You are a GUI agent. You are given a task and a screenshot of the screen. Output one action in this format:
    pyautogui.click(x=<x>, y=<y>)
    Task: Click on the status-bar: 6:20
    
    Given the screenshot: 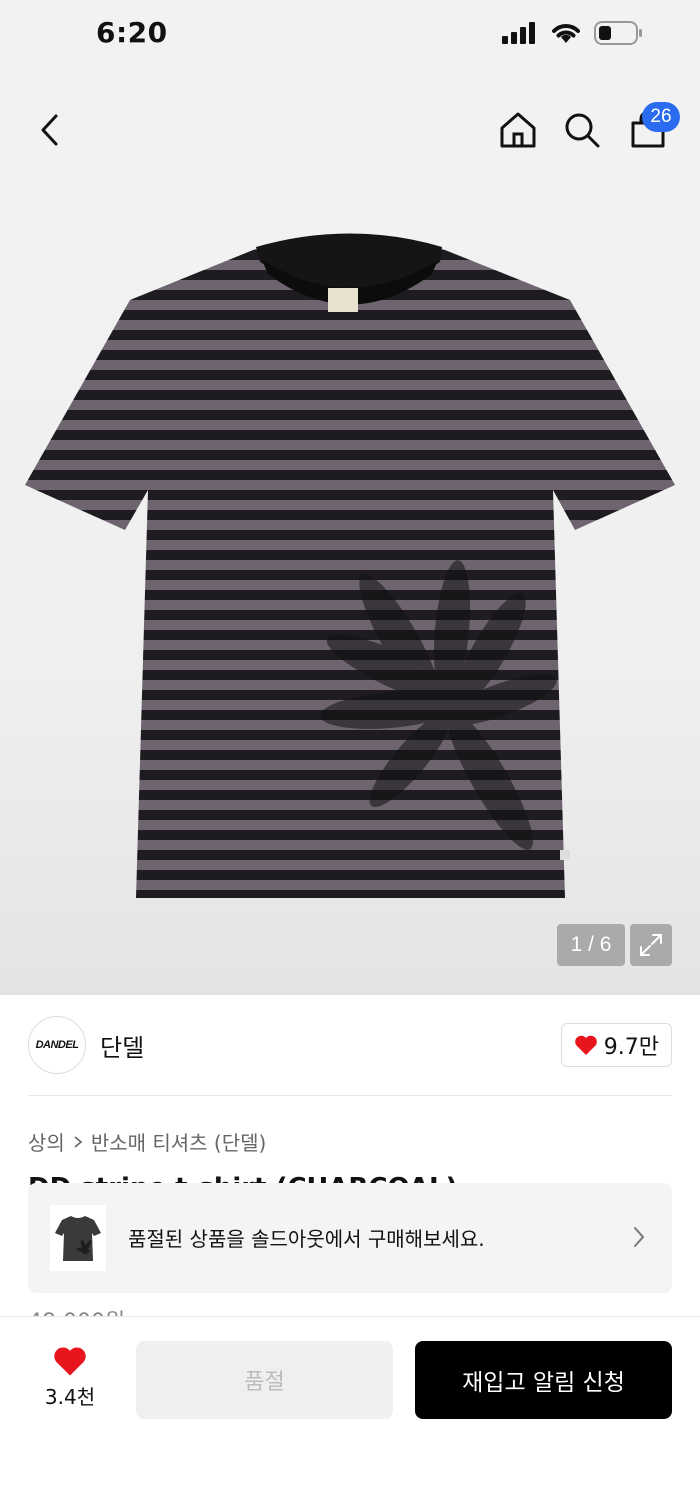 What is the action you would take?
    pyautogui.click(x=350, y=35)
    